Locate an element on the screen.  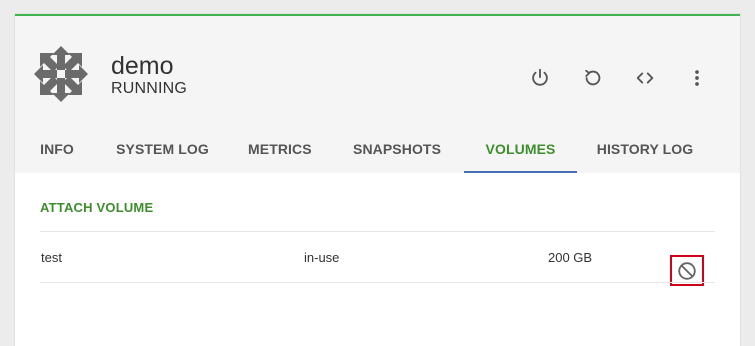
restart-icon is located at coordinates (593, 77).